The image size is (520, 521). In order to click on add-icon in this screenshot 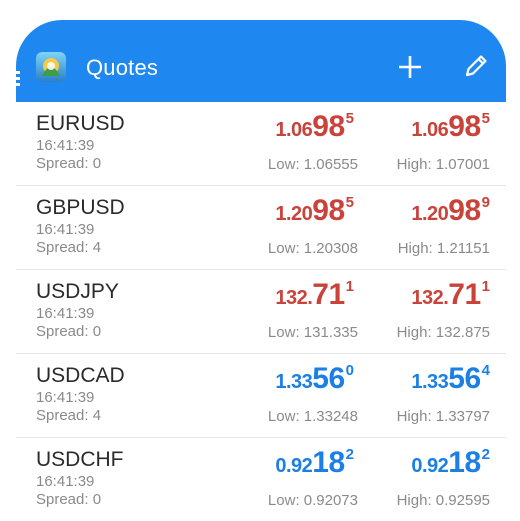, I will do `click(410, 67)`.